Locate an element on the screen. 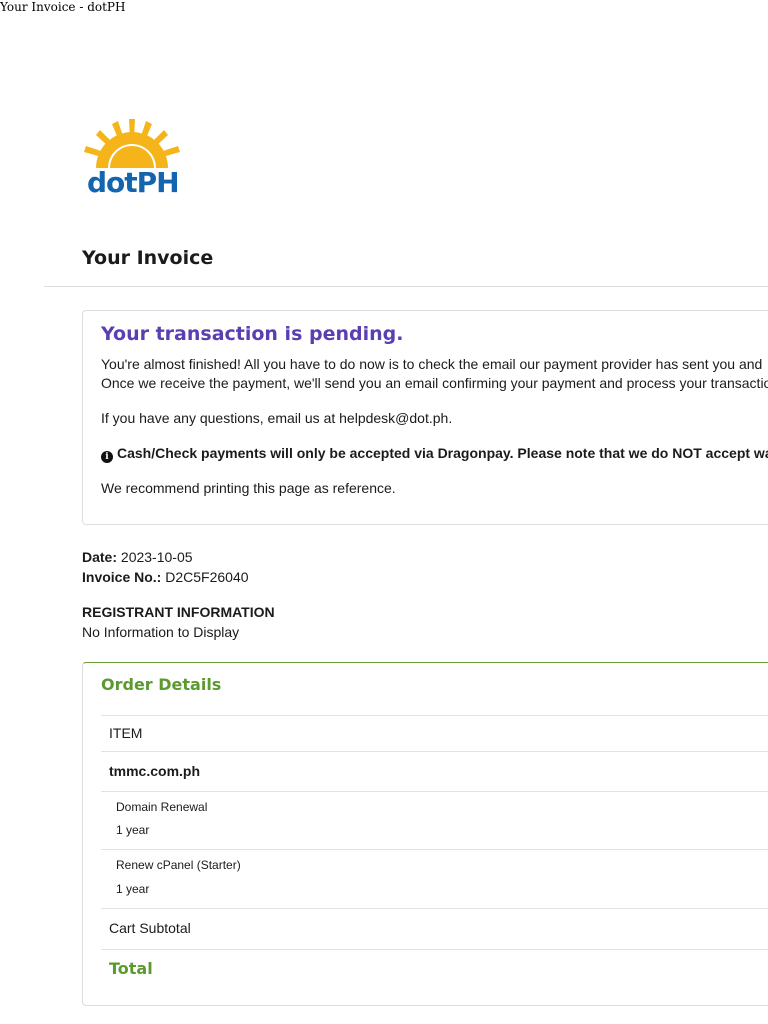 The image size is (768, 1024). invoice-number-value: D2C5F26040 is located at coordinates (207, 577).